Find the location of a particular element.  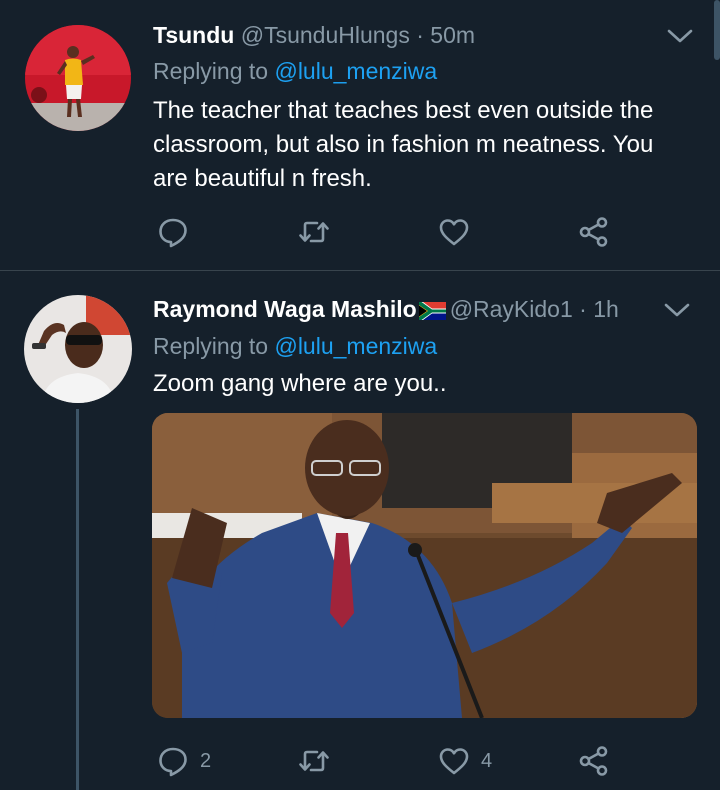

reply-button: 2 is located at coordinates (183, 761).